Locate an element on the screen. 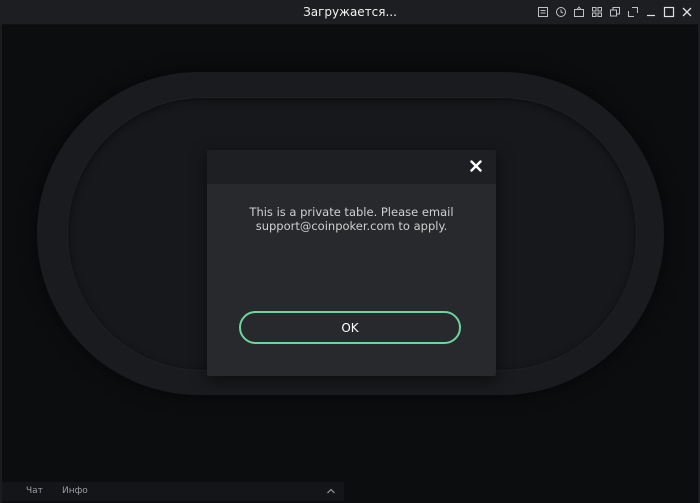 Image resolution: width=700 pixels, height=503 pixels. close-window-icon is located at coordinates (687, 12).